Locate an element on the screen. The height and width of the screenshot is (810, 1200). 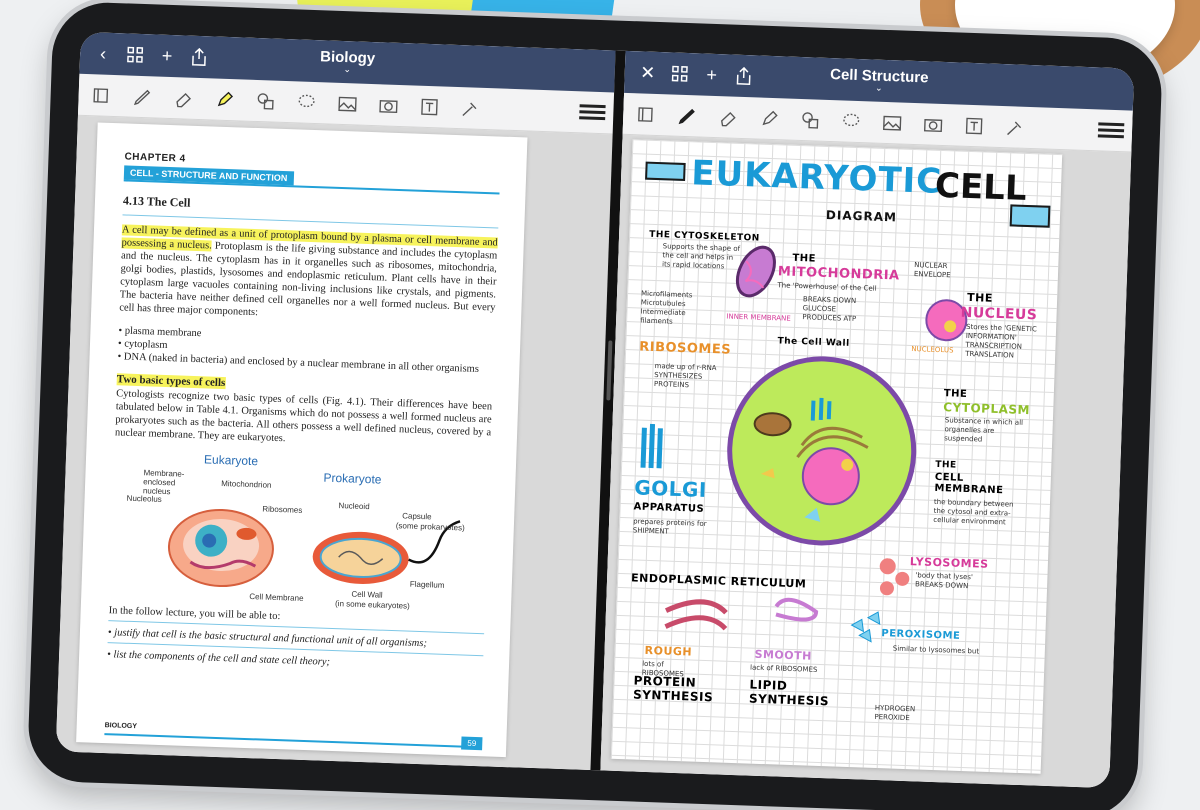
chapter-divider is located at coordinates (311, 187).